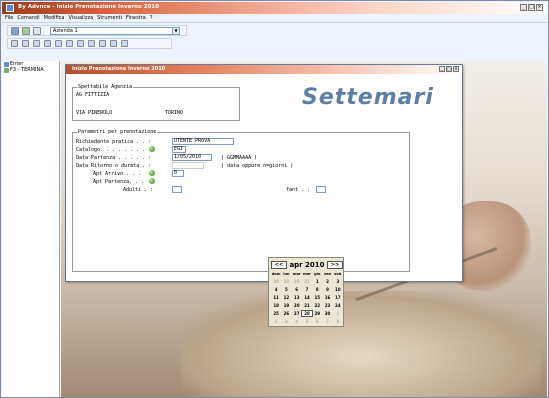  I want to click on weekday-header: mar, so click(296, 274).